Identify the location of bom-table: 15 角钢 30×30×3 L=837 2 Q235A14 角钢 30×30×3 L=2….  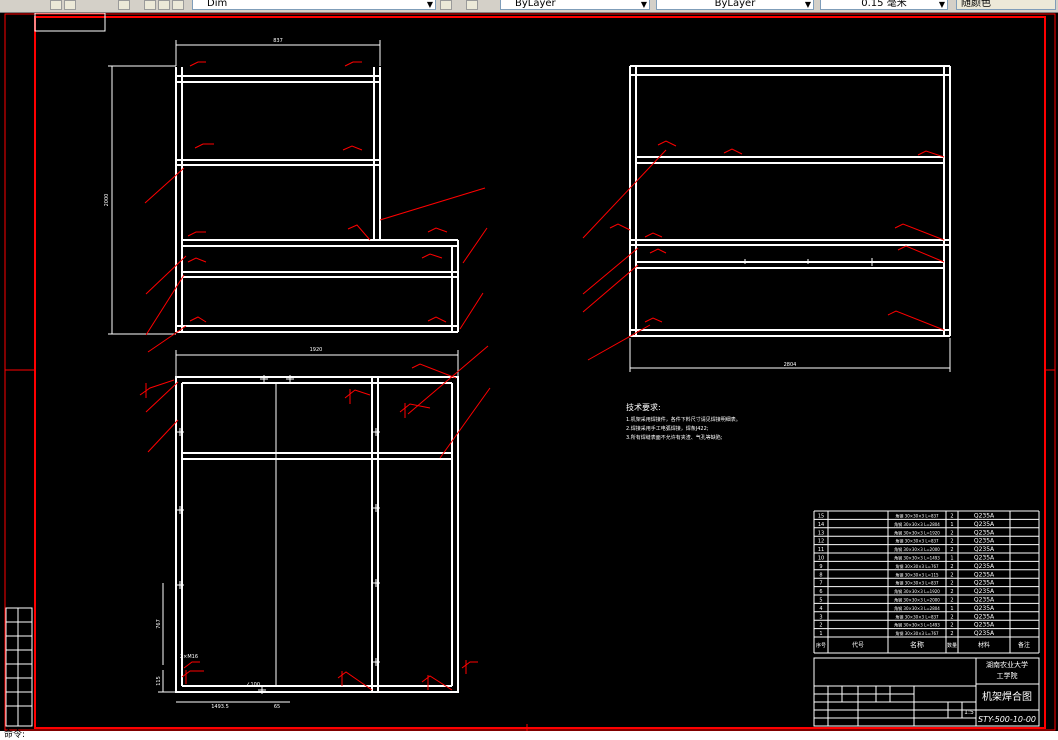
(926, 582).